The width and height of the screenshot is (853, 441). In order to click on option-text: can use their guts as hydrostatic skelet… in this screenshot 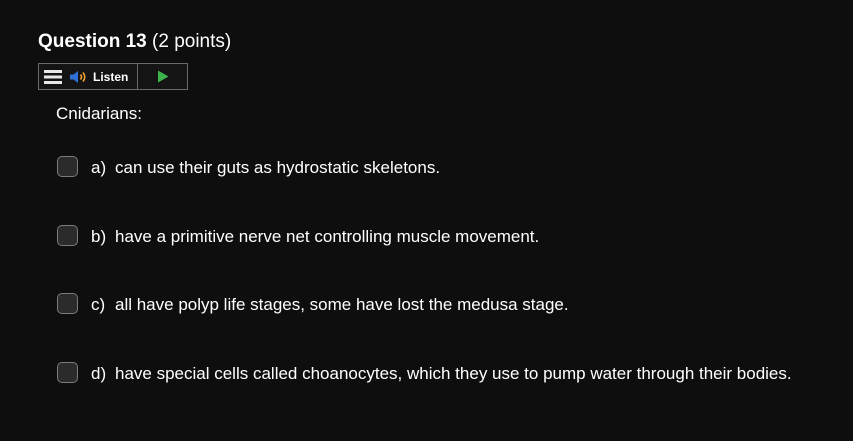, I will do `click(278, 167)`.